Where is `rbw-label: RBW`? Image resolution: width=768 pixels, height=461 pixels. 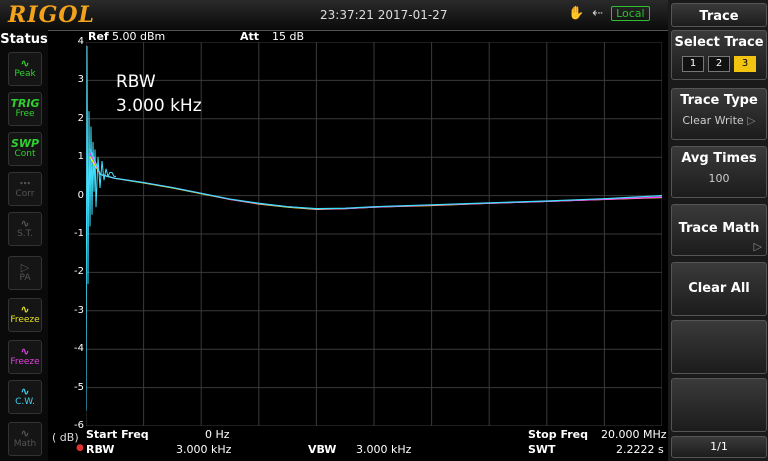
rbw-label: RBW is located at coordinates (100, 449).